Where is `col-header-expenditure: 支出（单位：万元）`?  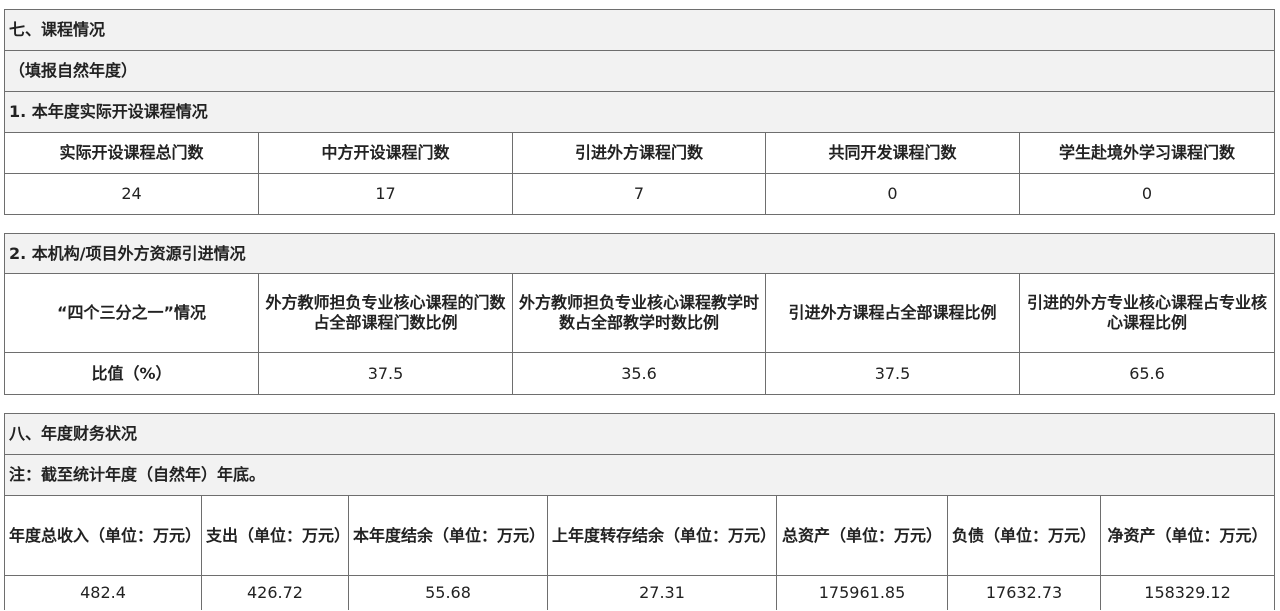
col-header-expenditure: 支出（单位：万元） is located at coordinates (275, 535).